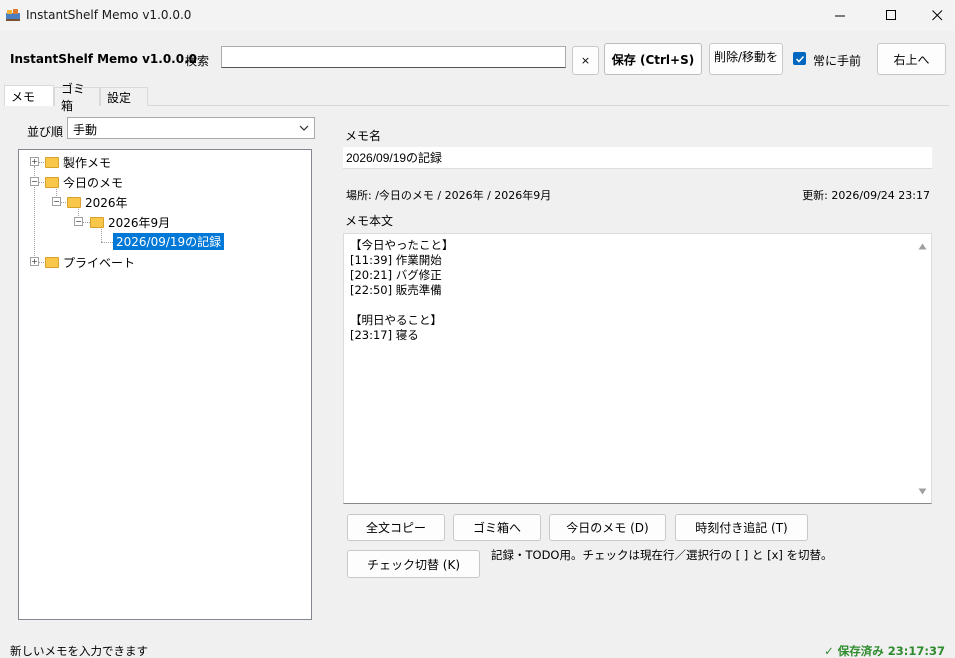  Describe the element at coordinates (402, 245) in the screenshot. I see `body-line: 【今日やったこと】` at that location.